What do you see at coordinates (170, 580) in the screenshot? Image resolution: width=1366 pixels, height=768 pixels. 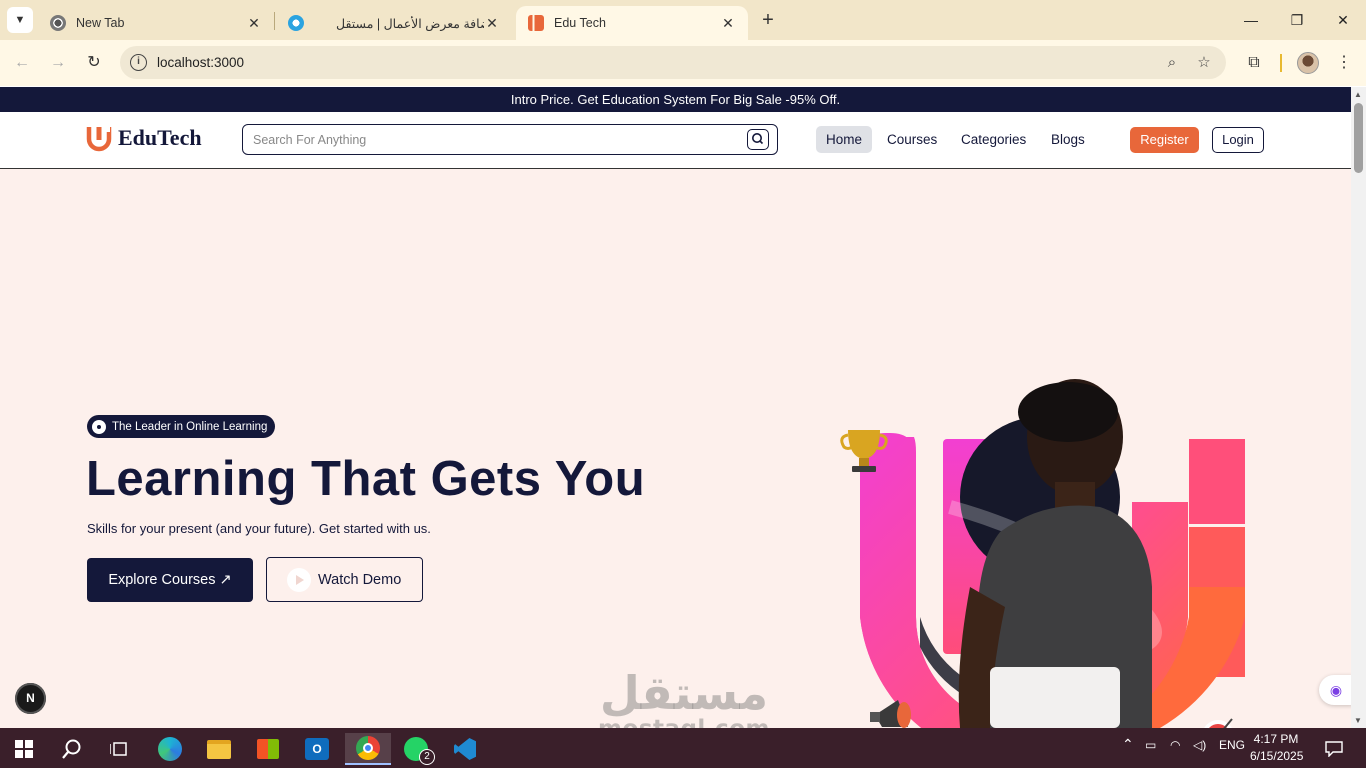 I see `explore-courses-button: Explore Courses ↗` at bounding box center [170, 580].